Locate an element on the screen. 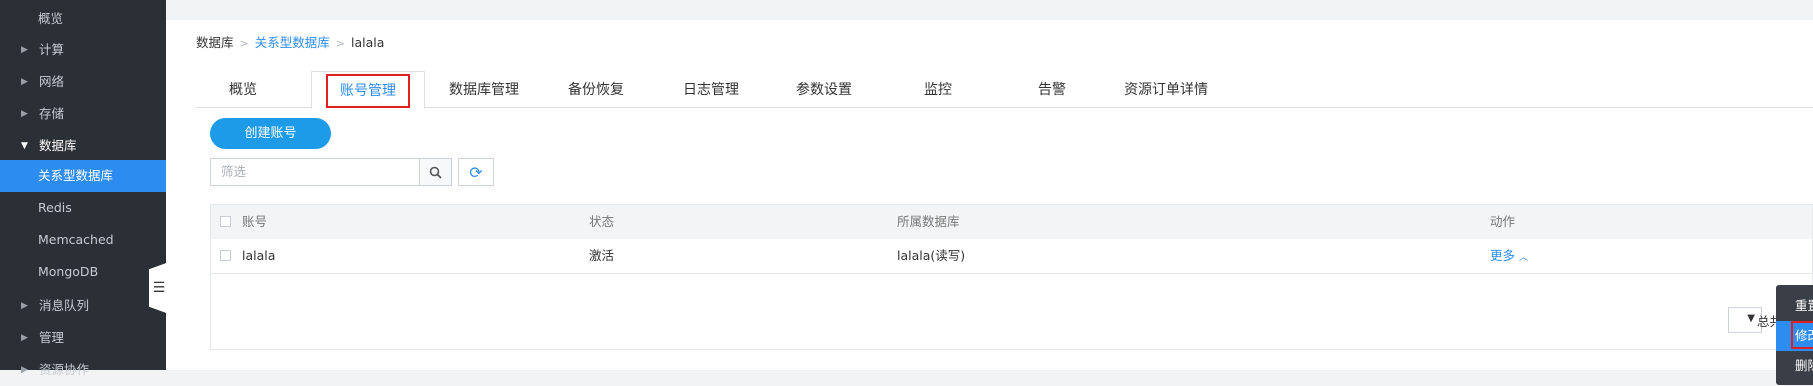 The width and height of the screenshot is (1813, 386). sidebar-item-management: ▶ 管理 is located at coordinates (83, 338).